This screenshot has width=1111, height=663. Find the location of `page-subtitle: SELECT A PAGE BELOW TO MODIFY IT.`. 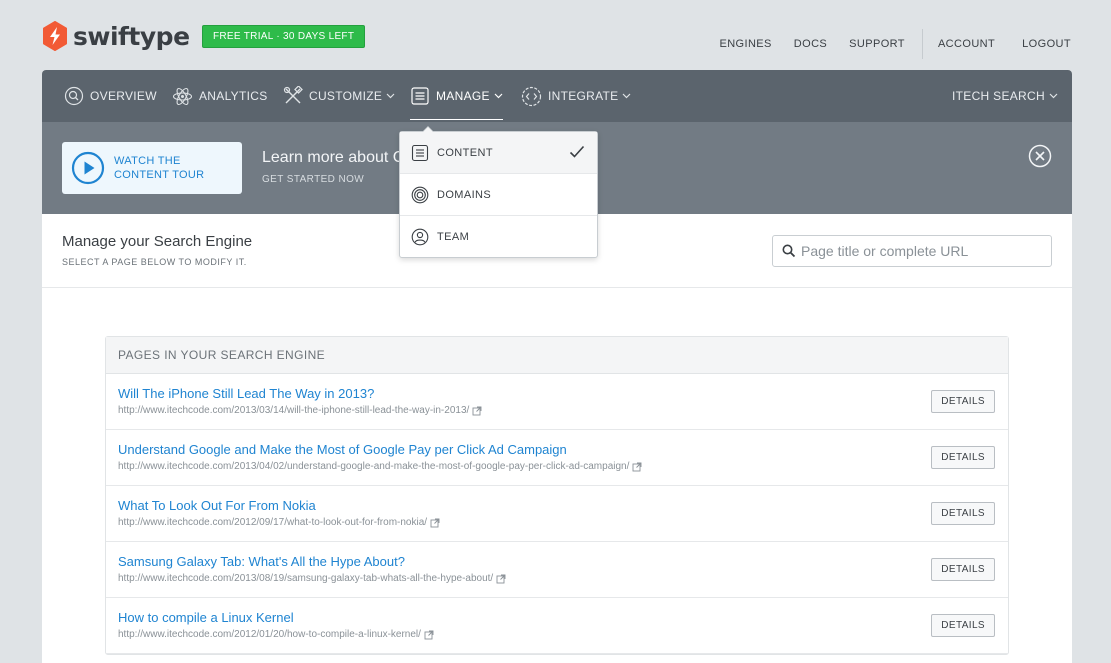

page-subtitle: SELECT A PAGE BELOW TO MODIFY IT. is located at coordinates (154, 262).